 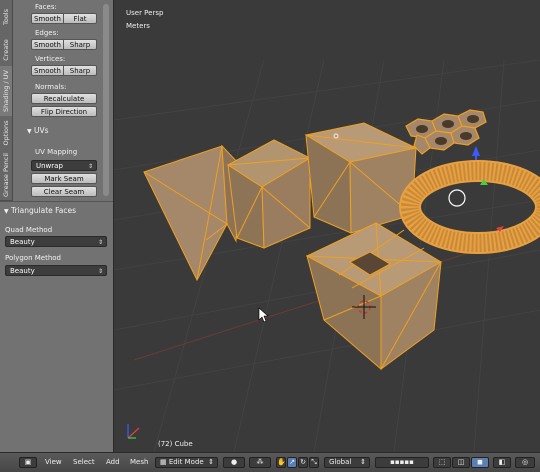 What do you see at coordinates (53, 462) in the screenshot?
I see `menu-view: View` at bounding box center [53, 462].